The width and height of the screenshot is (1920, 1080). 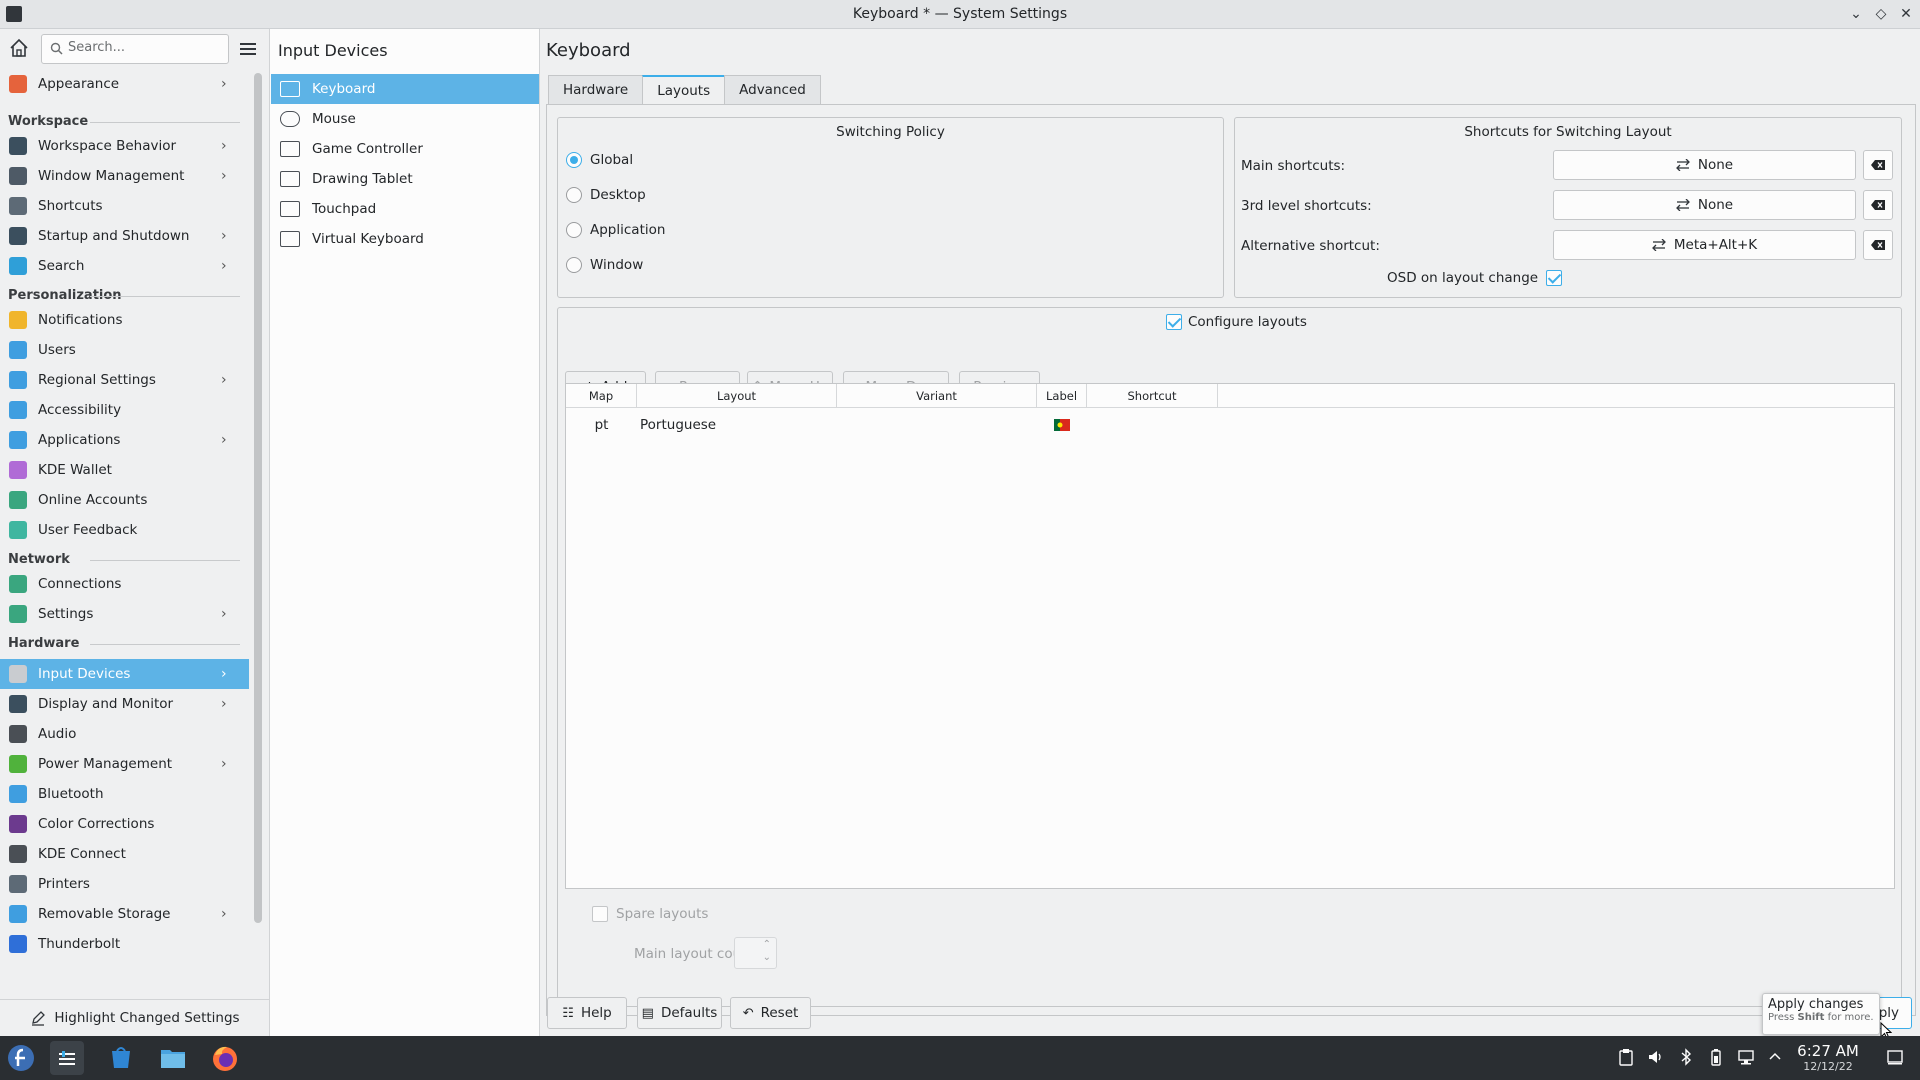 I want to click on column-header-map: Map, so click(x=601, y=396).